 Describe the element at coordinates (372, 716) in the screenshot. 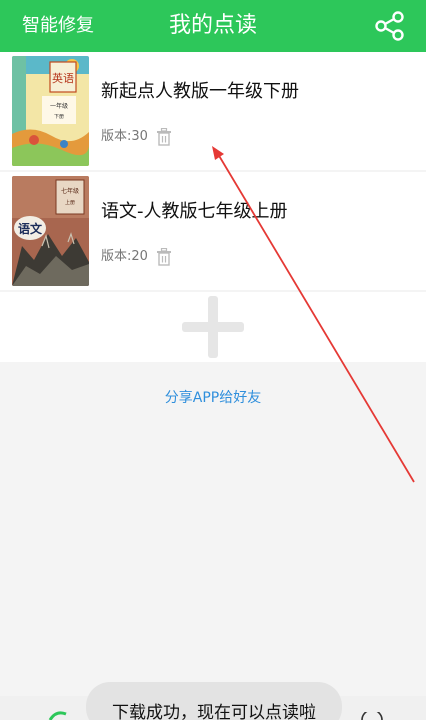

I see `profile-nav-icon` at that location.